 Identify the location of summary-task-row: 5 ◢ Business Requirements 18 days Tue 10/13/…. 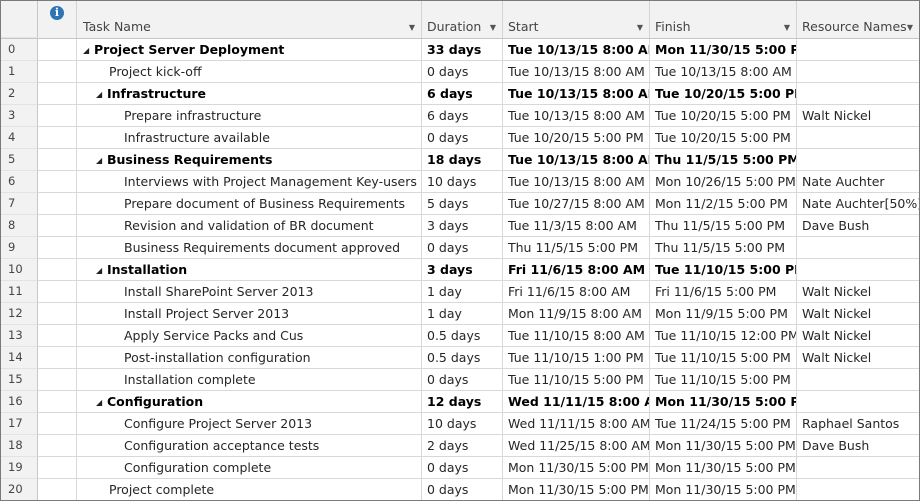
(460, 160).